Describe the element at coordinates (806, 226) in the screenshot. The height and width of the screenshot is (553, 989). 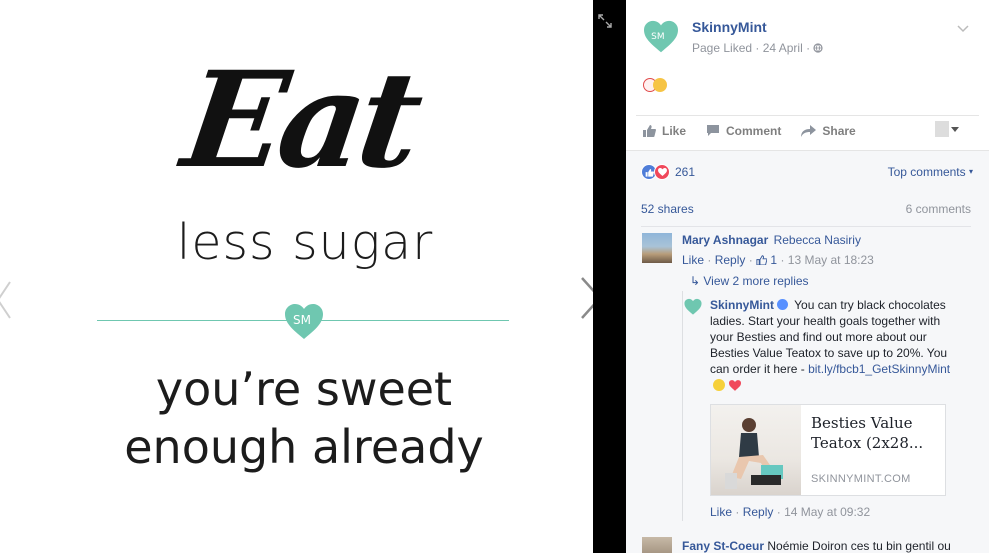
I see `divider` at that location.